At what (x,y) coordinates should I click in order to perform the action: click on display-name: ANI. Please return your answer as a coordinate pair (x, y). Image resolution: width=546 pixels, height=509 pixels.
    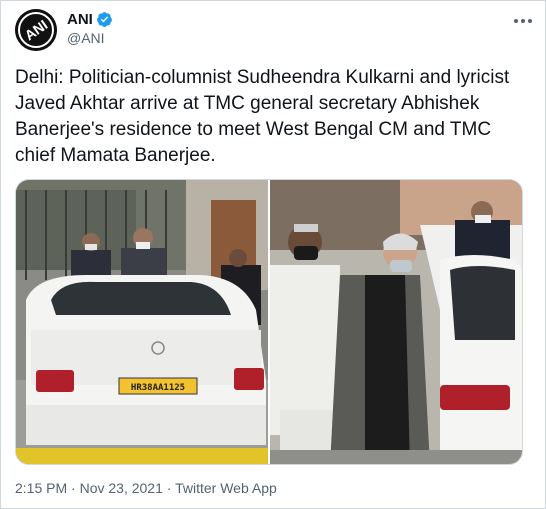
    Looking at the image, I should click on (80, 19).